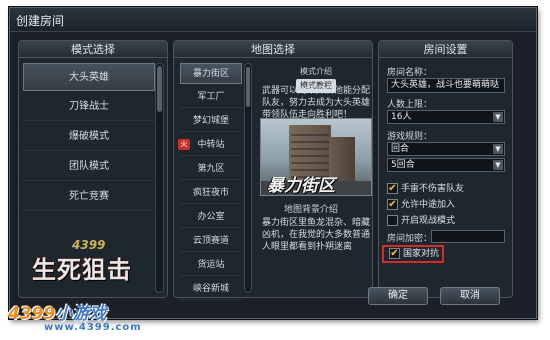 The height and width of the screenshot is (340, 550). I want to click on map-item-cloud-track: 云顶赛道, so click(211, 241).